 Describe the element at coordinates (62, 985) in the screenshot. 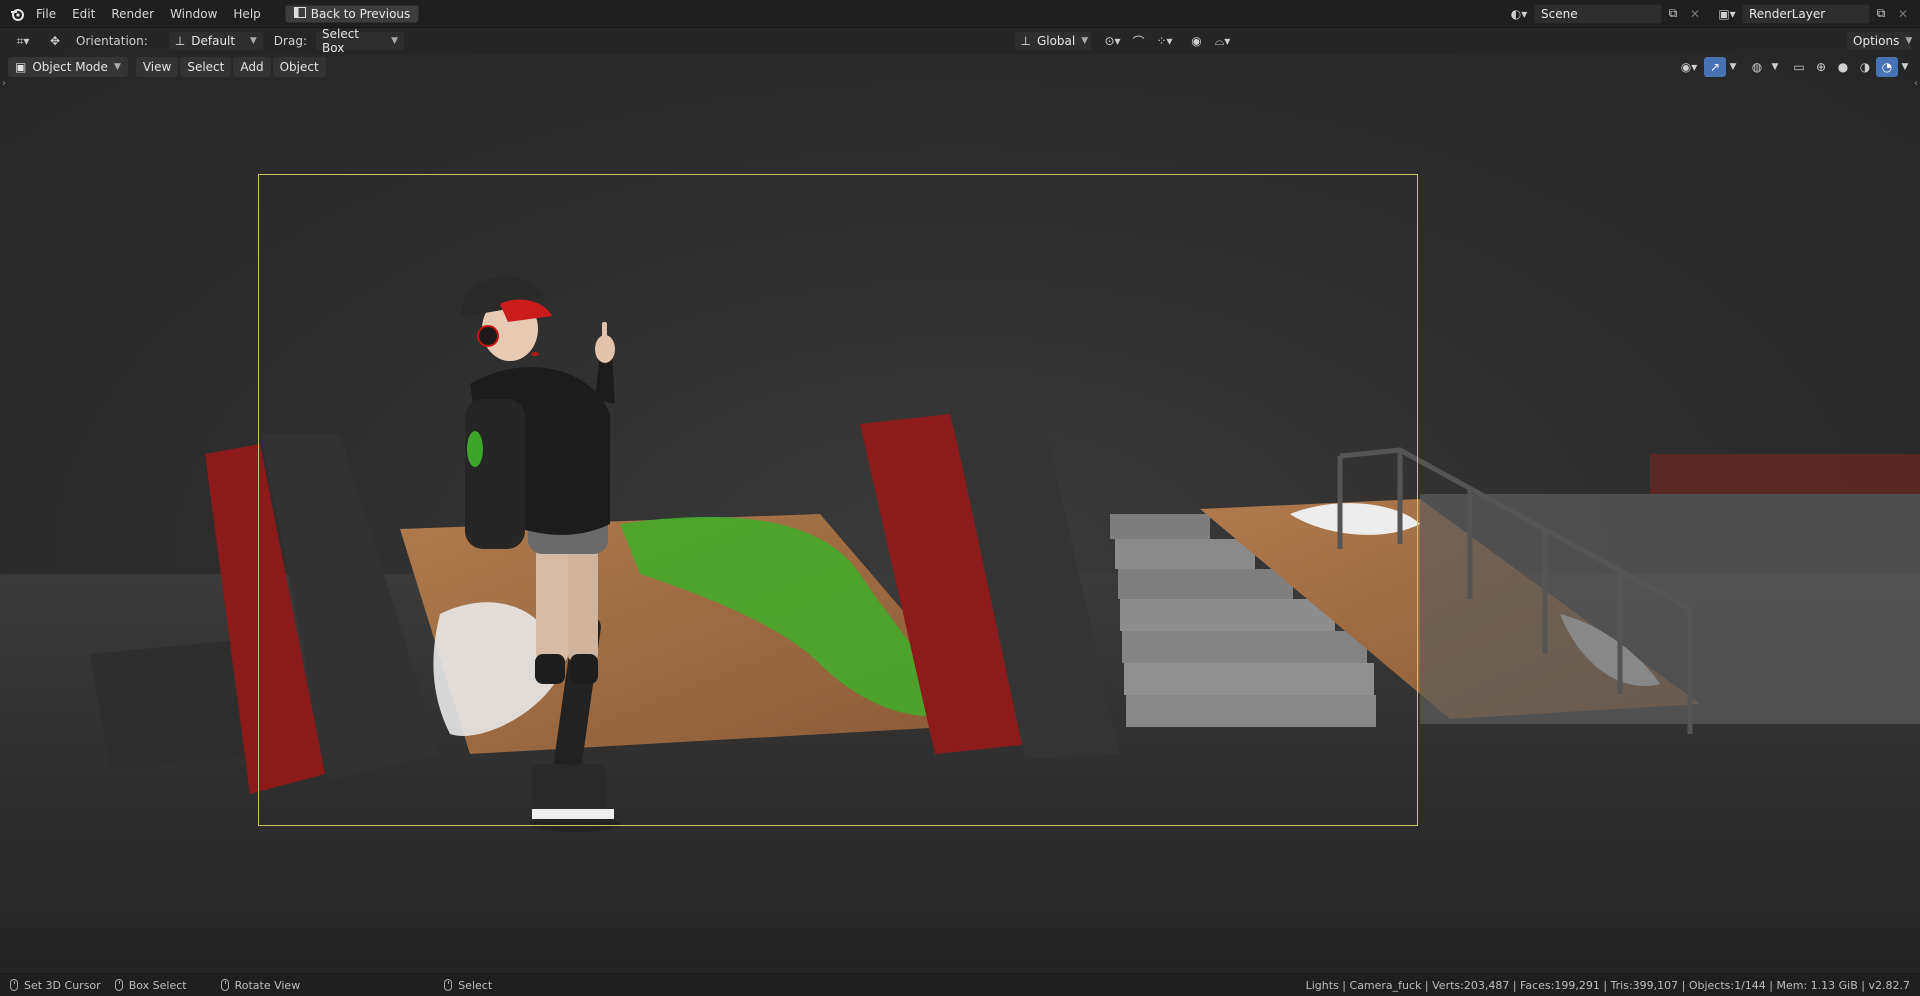

I see `status-left-click-label: Set 3D Cursor` at that location.